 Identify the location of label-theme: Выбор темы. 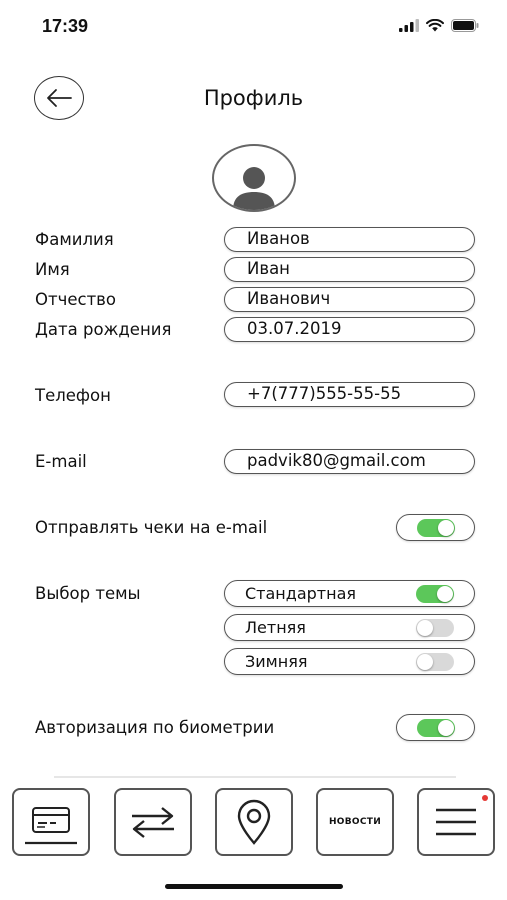
(88, 593).